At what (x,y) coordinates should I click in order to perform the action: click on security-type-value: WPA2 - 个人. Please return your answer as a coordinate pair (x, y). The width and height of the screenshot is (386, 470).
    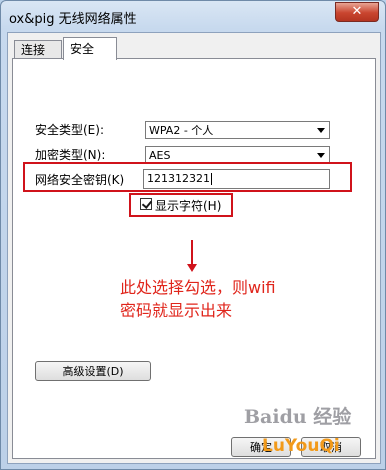
    Looking at the image, I should click on (181, 130).